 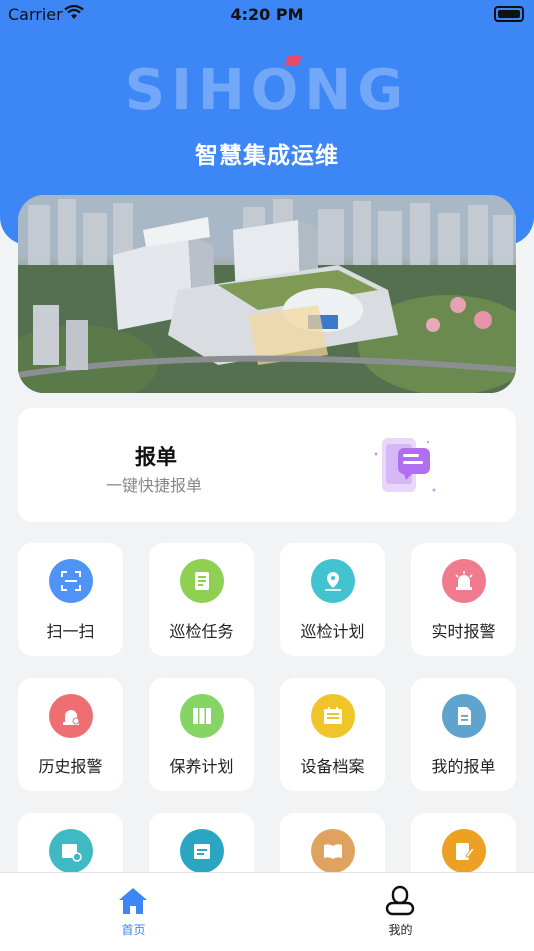 I want to click on scan-icon, so click(x=71, y=581).